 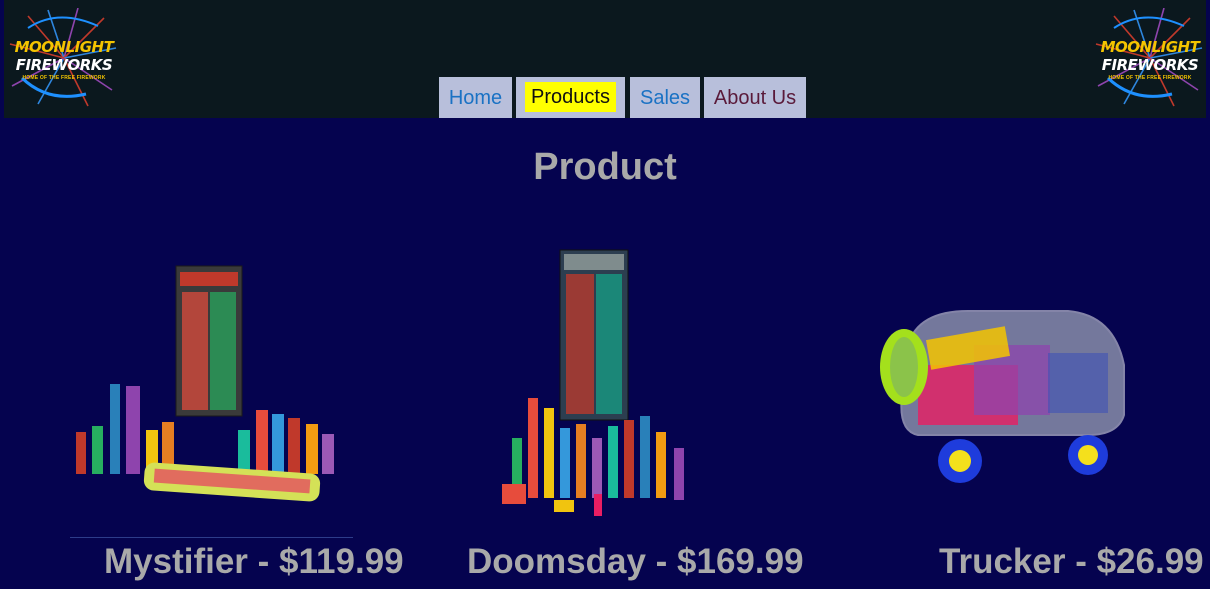 What do you see at coordinates (1071, 562) in the screenshot?
I see `product-caption-trucker: Trucker - $26.99` at bounding box center [1071, 562].